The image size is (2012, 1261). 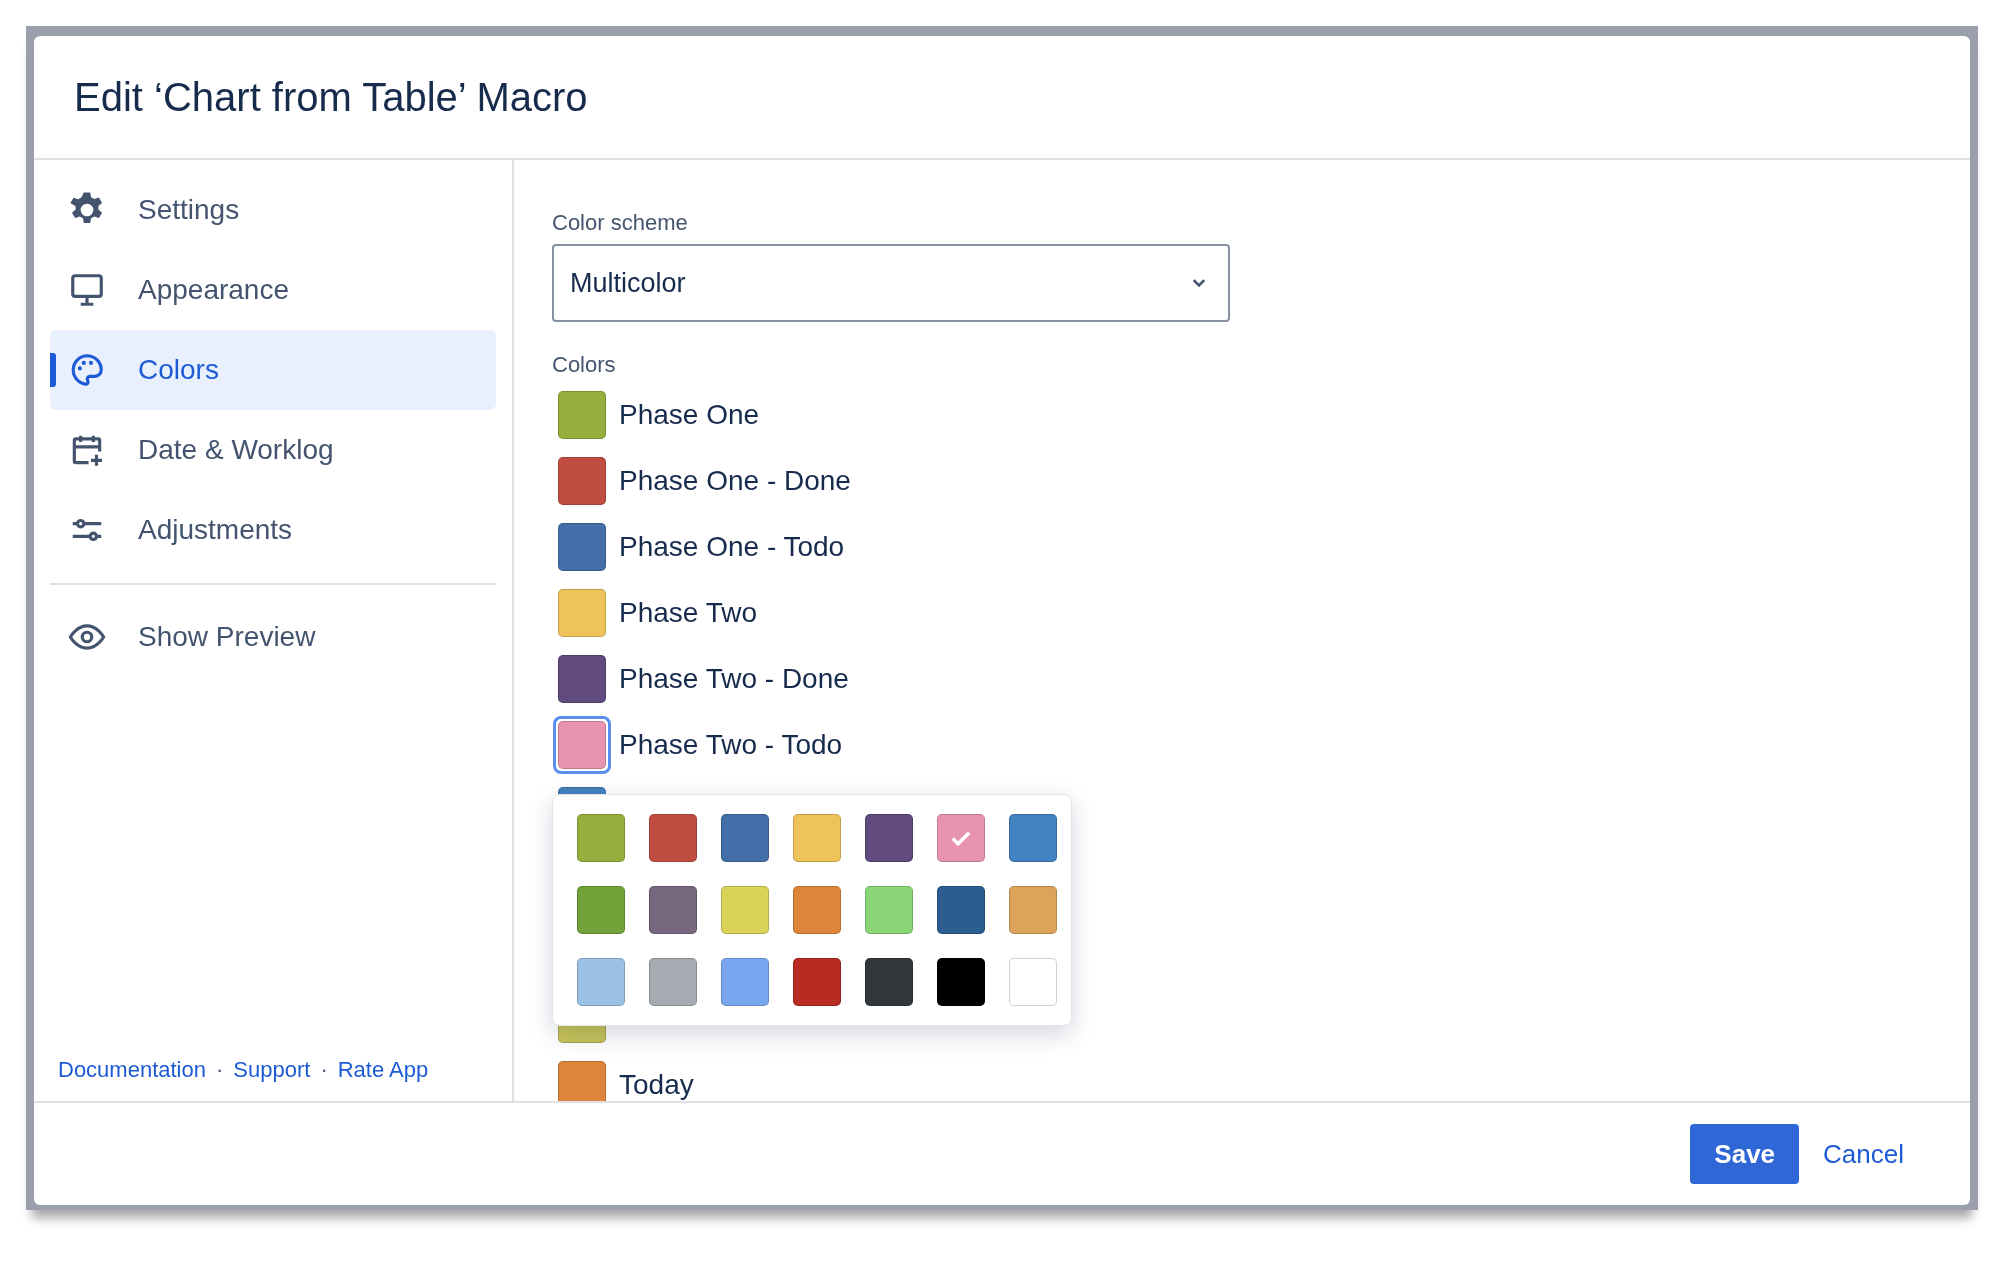 I want to click on series-label: Phase Two - Done, so click(x=734, y=679).